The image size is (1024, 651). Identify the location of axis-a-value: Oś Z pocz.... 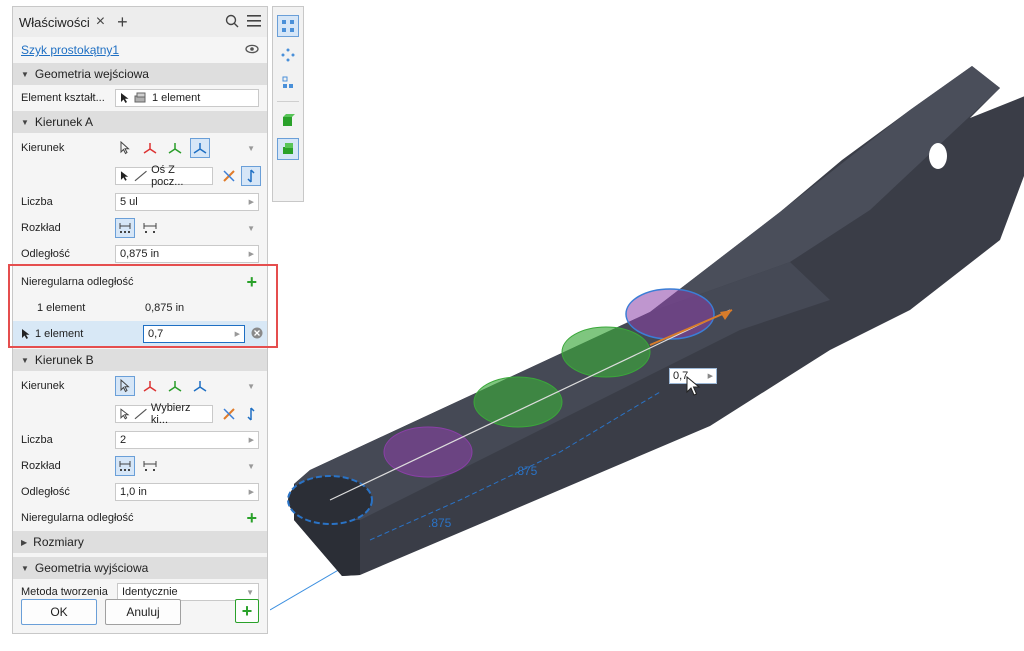
(167, 176).